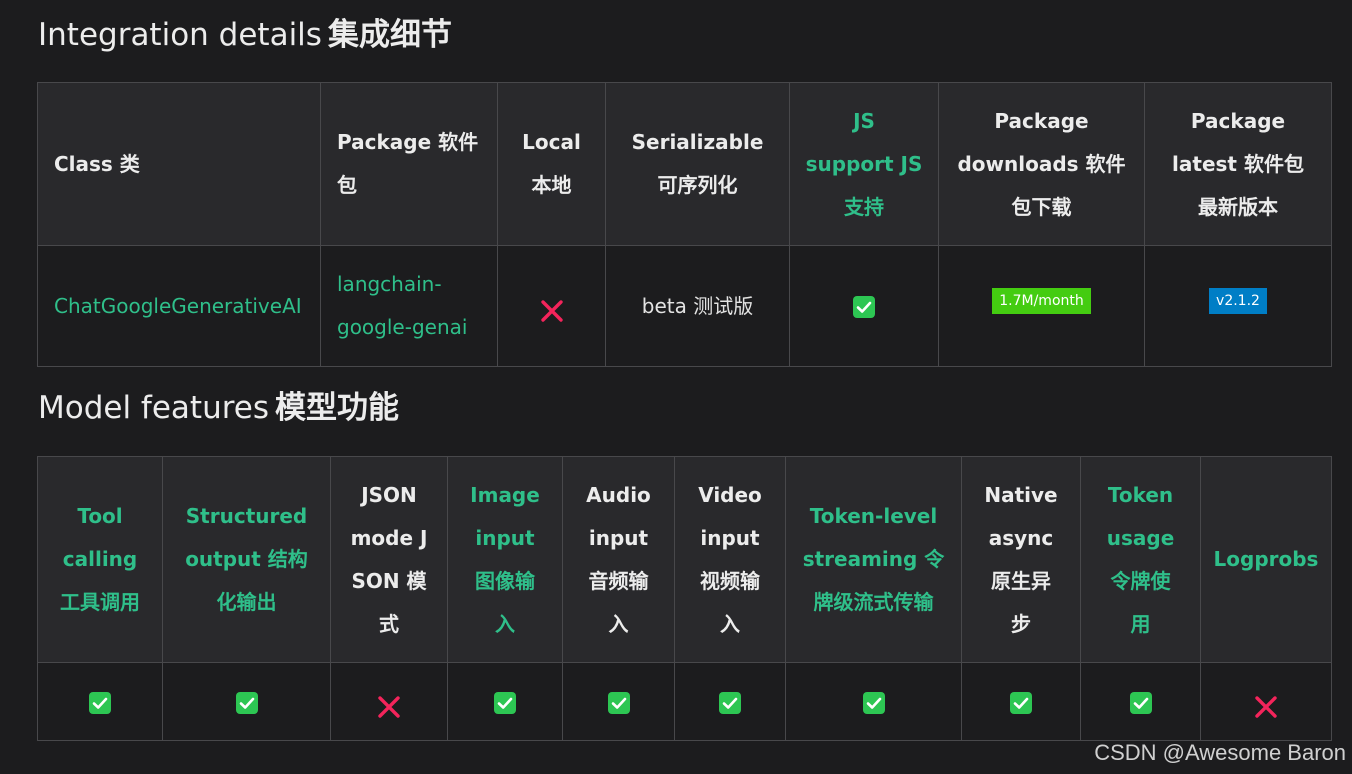 This screenshot has width=1352, height=774. I want to click on integration-details-heading: Integration details 集成细节, so click(245, 35).